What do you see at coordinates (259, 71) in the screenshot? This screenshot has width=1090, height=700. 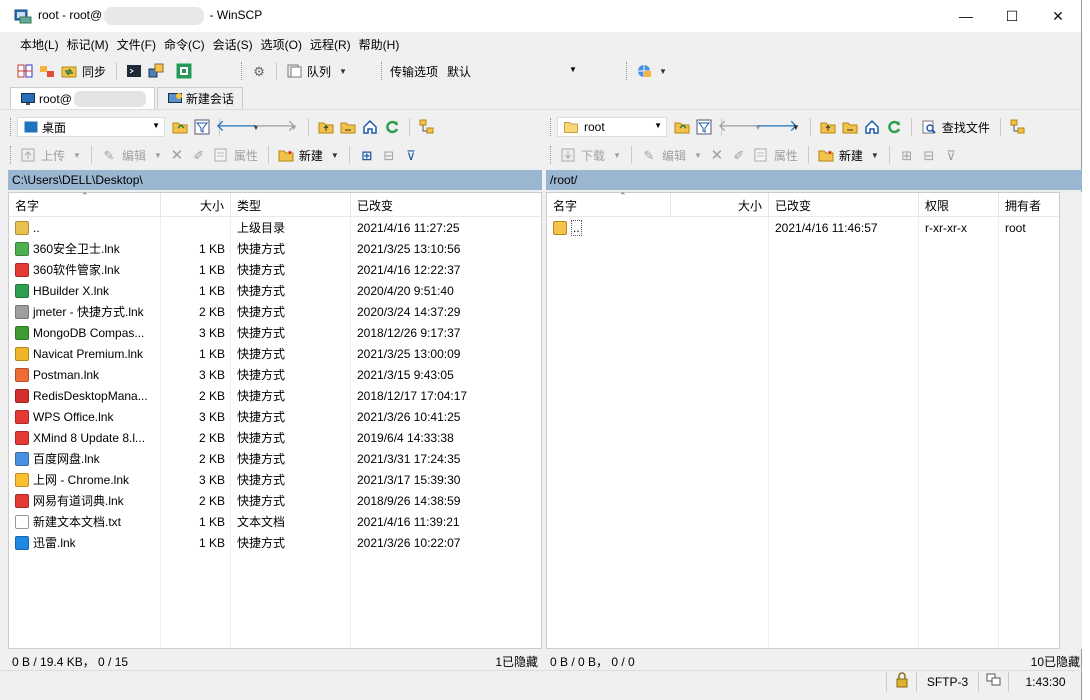 I see `gear-icon: ⚙` at bounding box center [259, 71].